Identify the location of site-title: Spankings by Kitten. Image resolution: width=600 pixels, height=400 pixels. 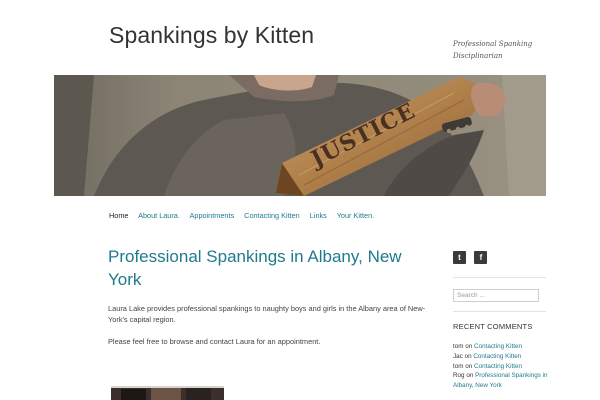
(211, 35).